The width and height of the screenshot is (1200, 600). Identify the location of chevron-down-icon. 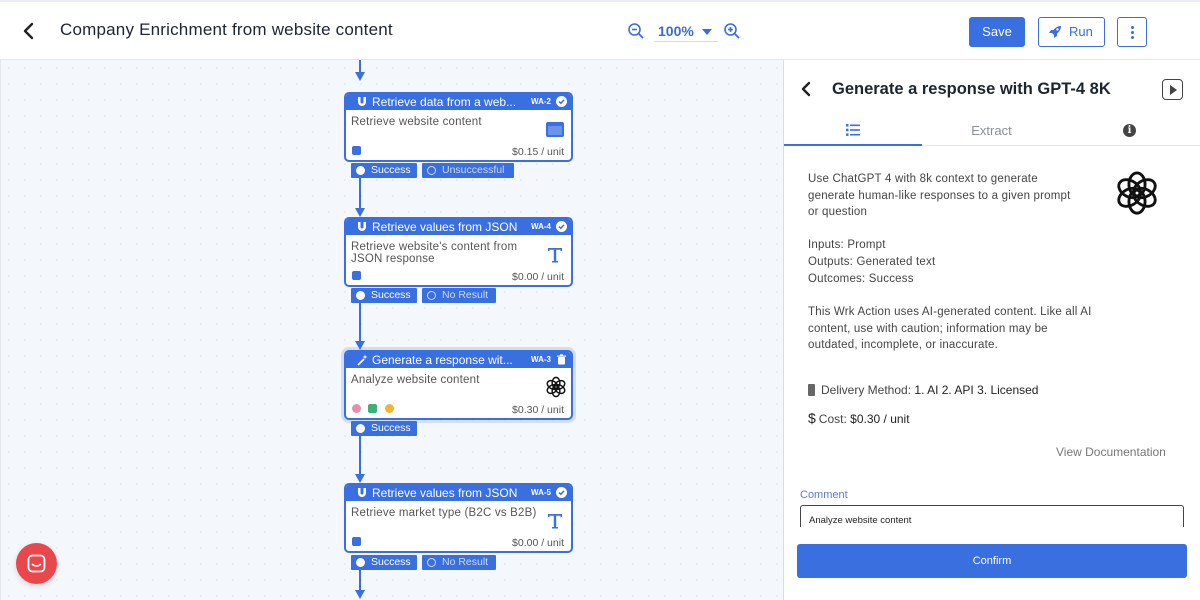
(707, 32).